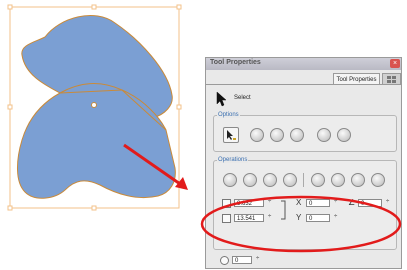 This screenshot has height=270, width=407. I want to click on select-tool-label: Select, so click(242, 98).